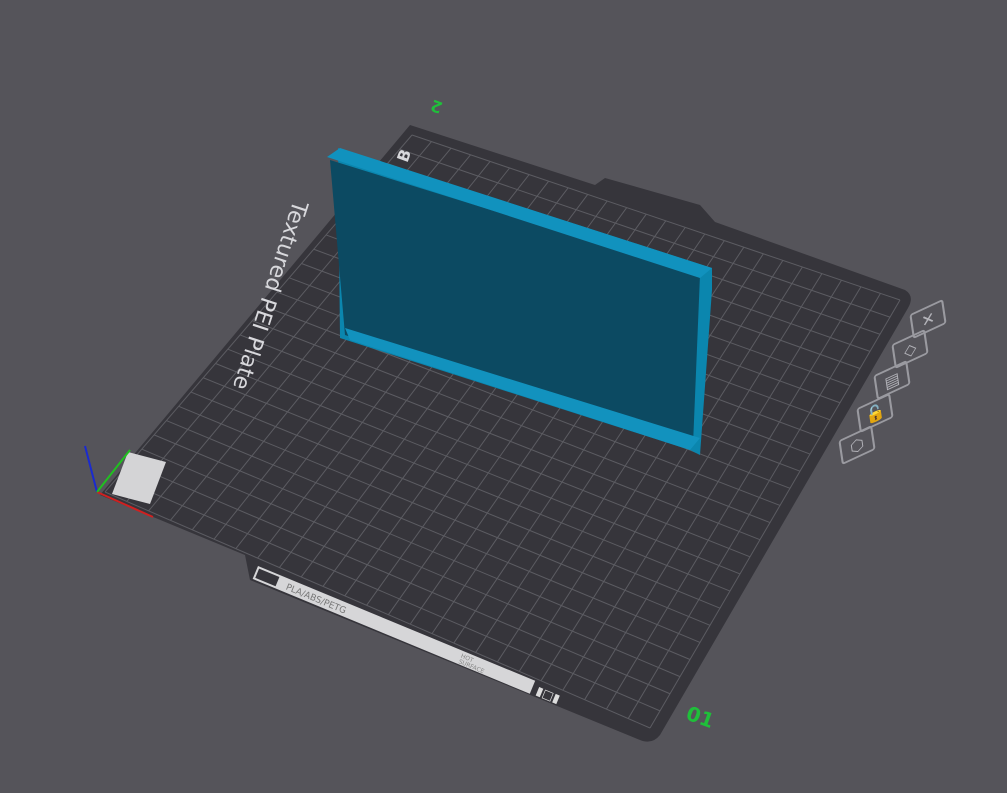 Image resolution: width=1007 pixels, height=793 pixels. Describe the element at coordinates (892, 380) in the screenshot. I see `arrange-icon: ▤` at that location.